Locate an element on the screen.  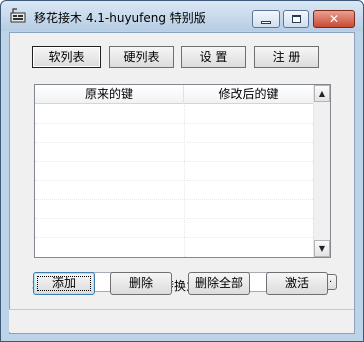
scroll-down-button: ▼ is located at coordinates (322, 248).